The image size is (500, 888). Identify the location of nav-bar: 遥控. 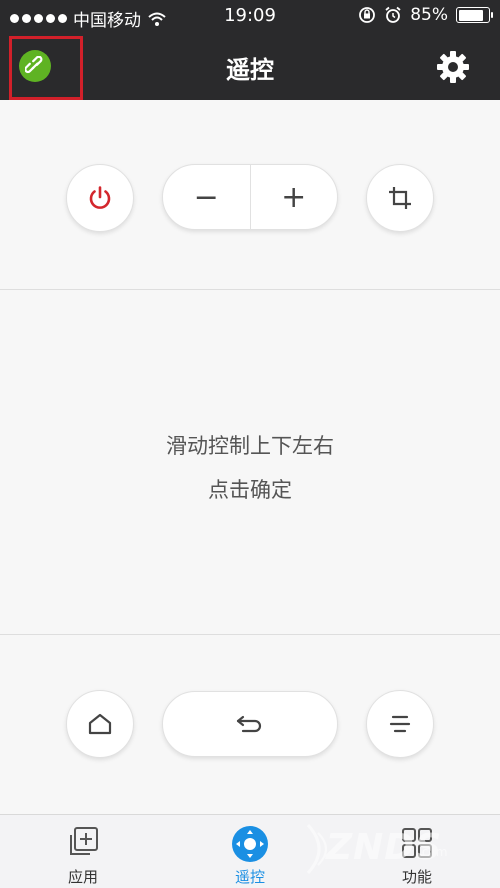
(250, 67).